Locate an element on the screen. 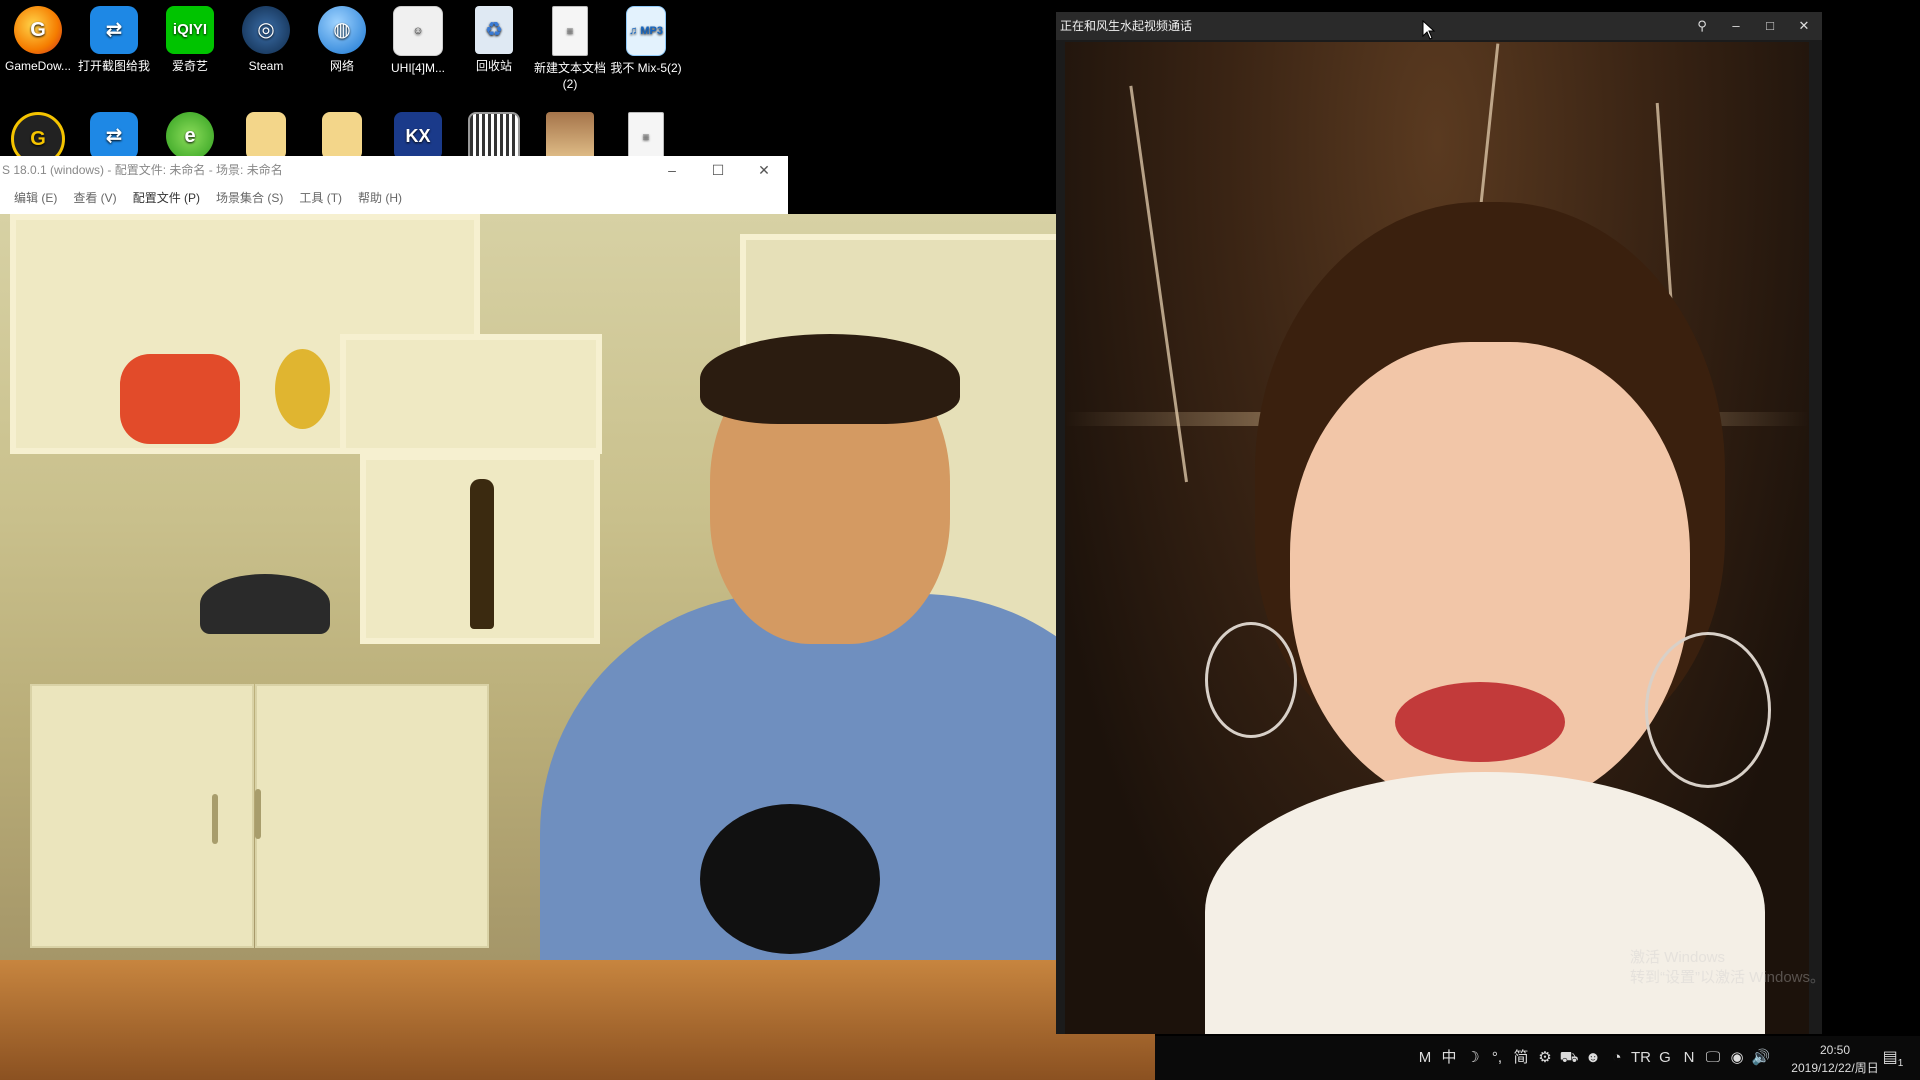 This screenshot has height=1080, width=1920. mickey-graphic is located at coordinates (790, 879).